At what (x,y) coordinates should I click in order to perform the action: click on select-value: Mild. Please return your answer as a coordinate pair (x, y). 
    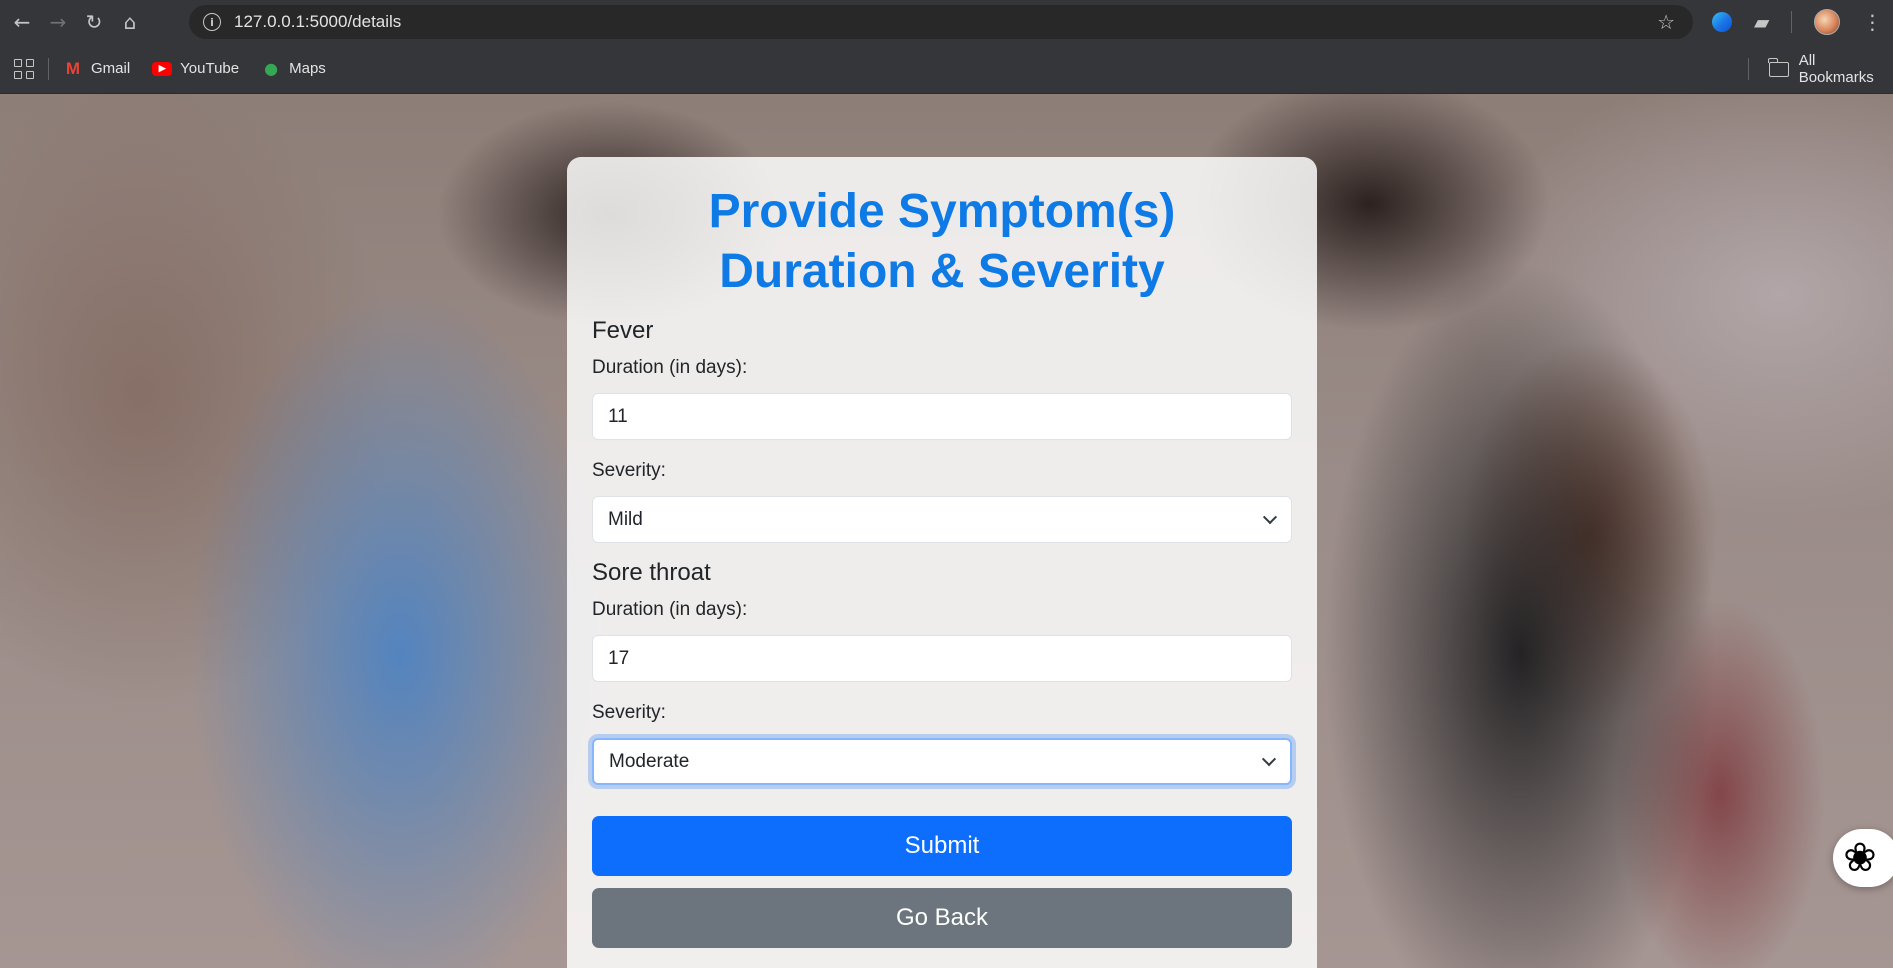
    Looking at the image, I should click on (625, 519).